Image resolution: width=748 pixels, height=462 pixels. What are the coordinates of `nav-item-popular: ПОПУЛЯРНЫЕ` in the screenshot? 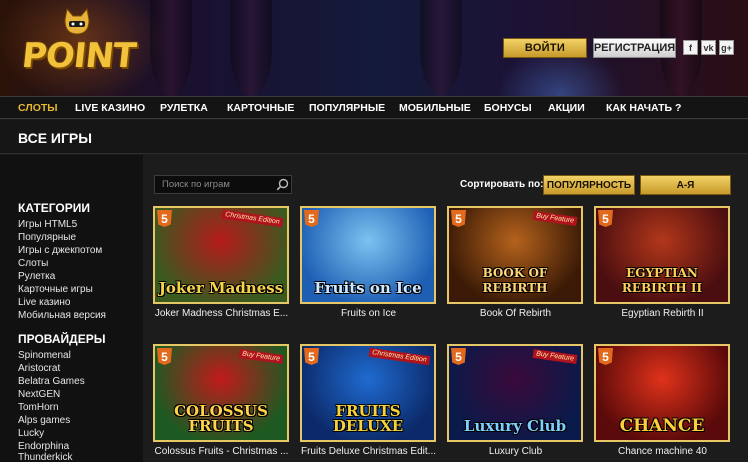 It's located at (347, 108).